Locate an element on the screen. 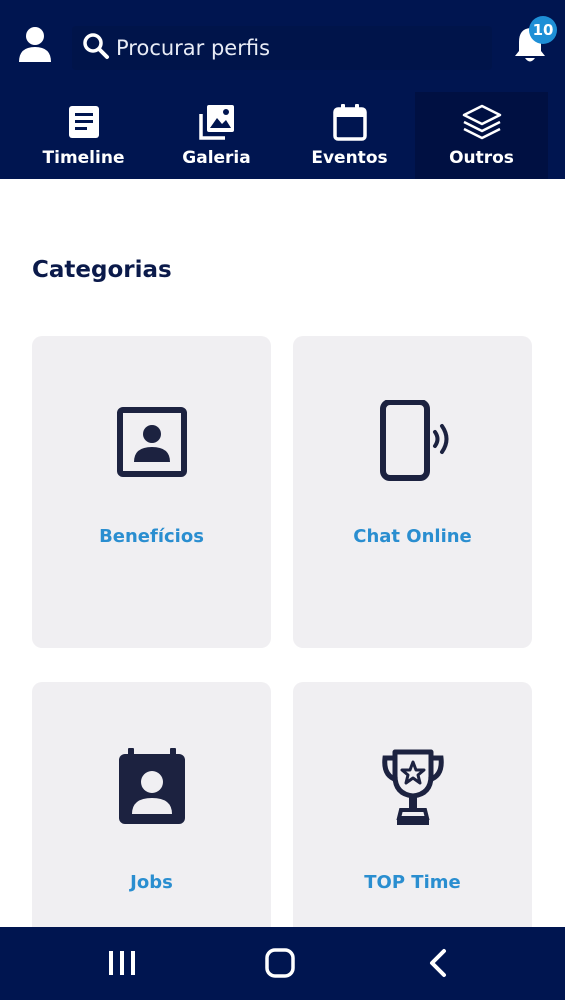 This screenshot has width=565, height=1000. profile-button is located at coordinates (35, 44).